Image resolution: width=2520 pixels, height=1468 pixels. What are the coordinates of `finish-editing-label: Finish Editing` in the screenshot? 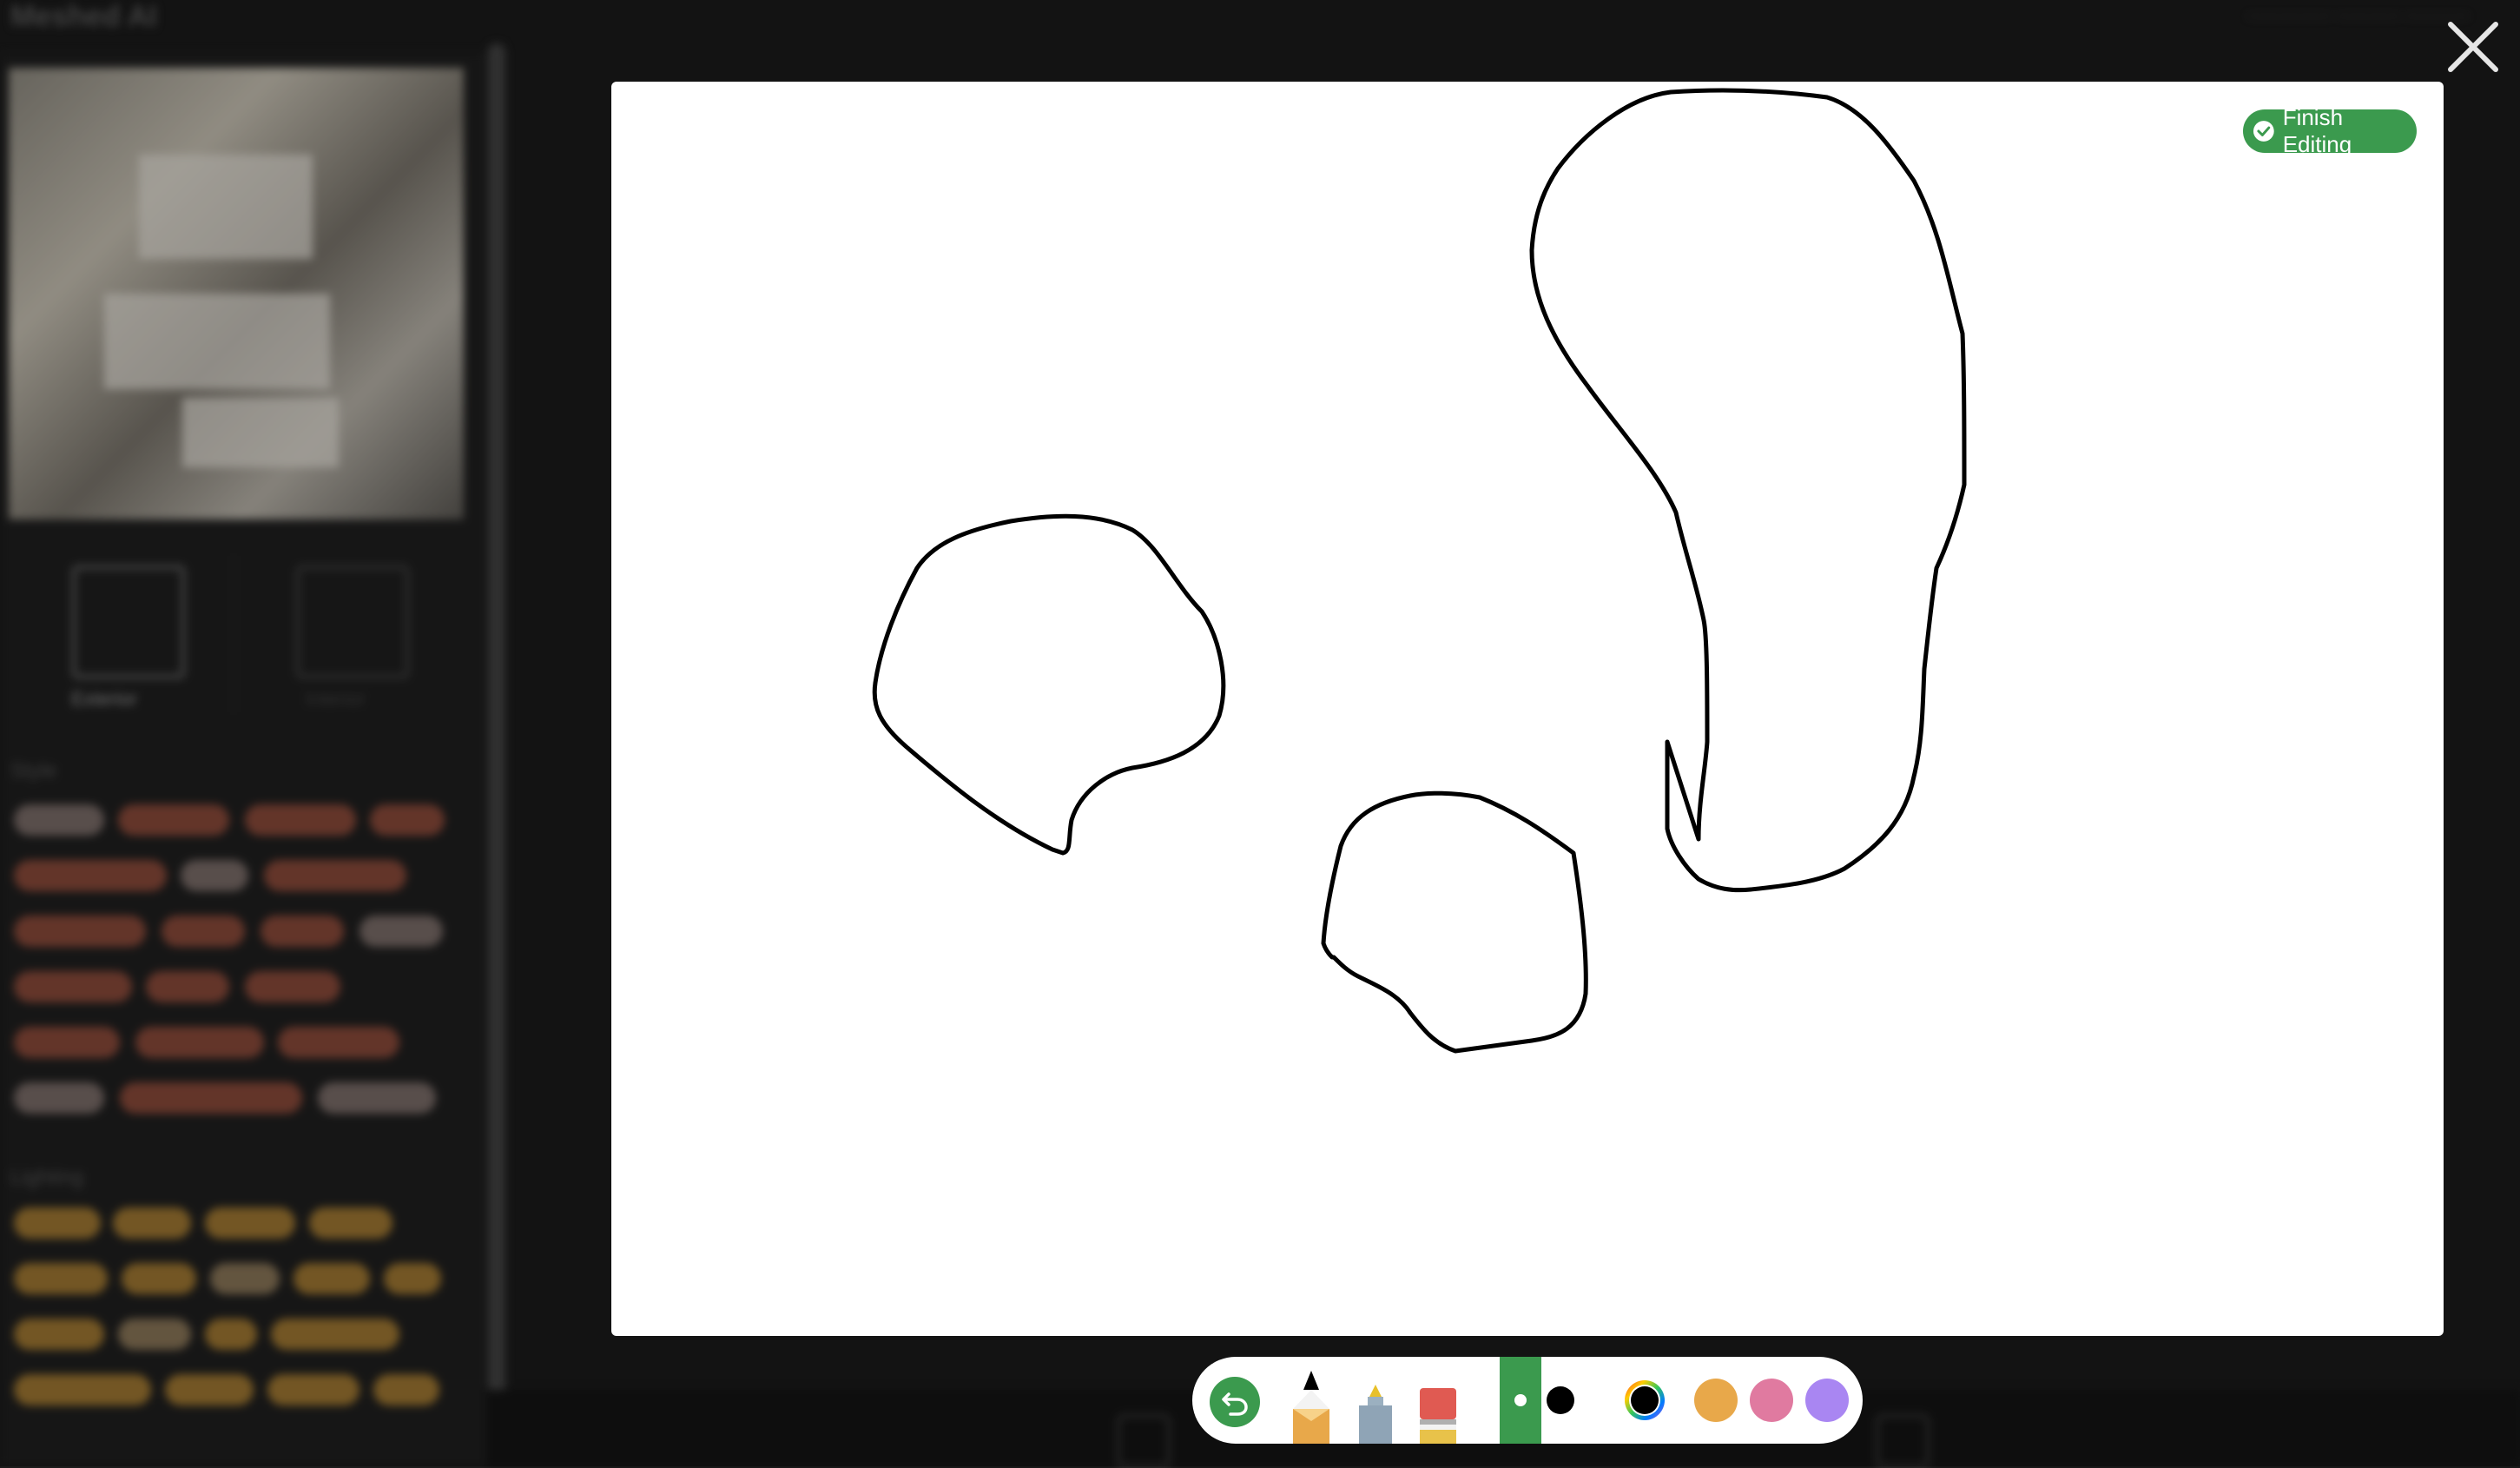 It's located at (2317, 130).